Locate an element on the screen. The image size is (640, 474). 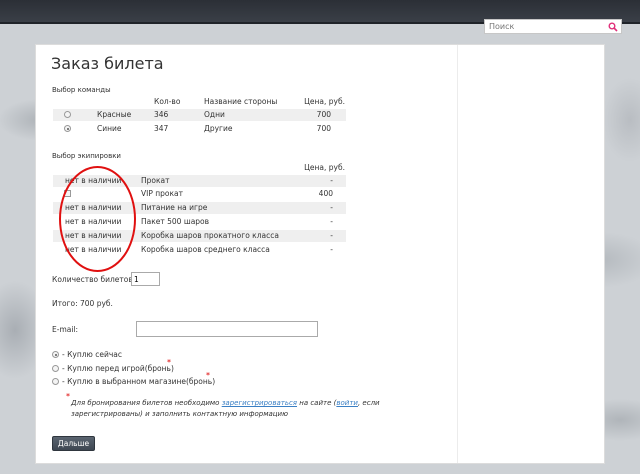
column-divider is located at coordinates (457, 254).